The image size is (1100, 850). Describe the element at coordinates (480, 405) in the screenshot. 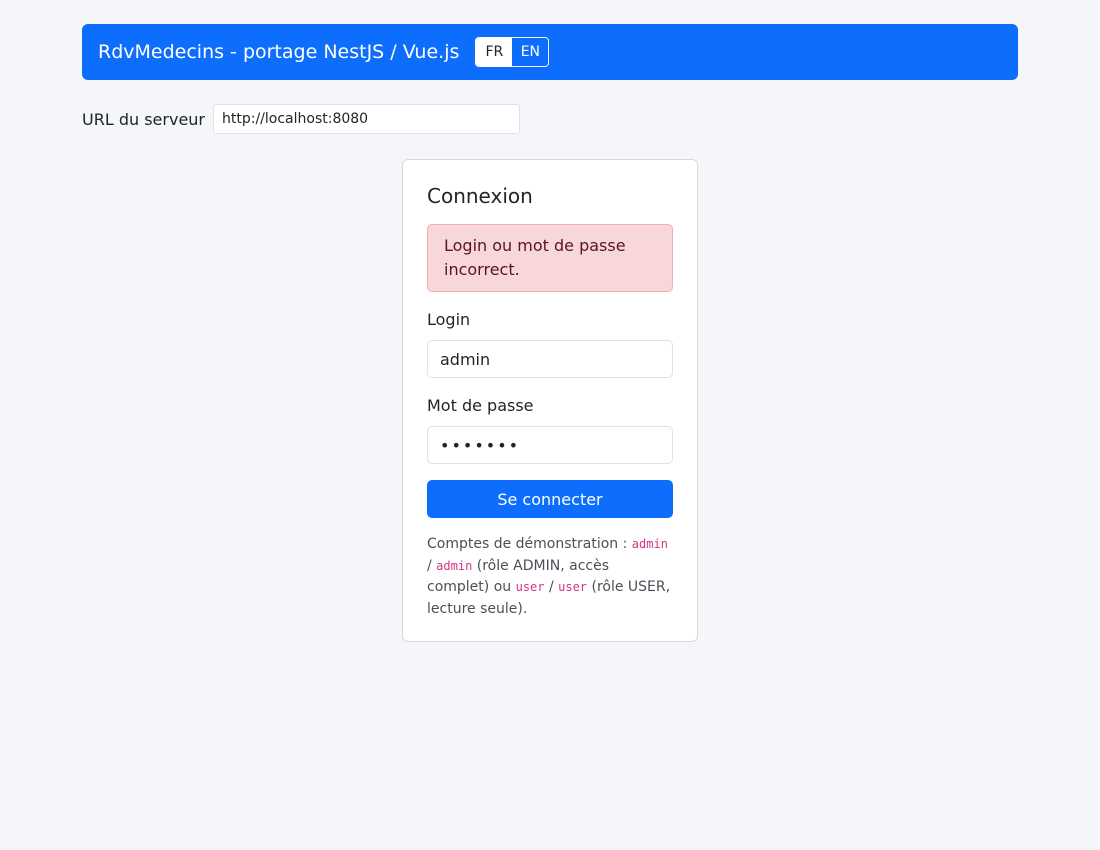

I see `password-label: Mot de passe` at that location.